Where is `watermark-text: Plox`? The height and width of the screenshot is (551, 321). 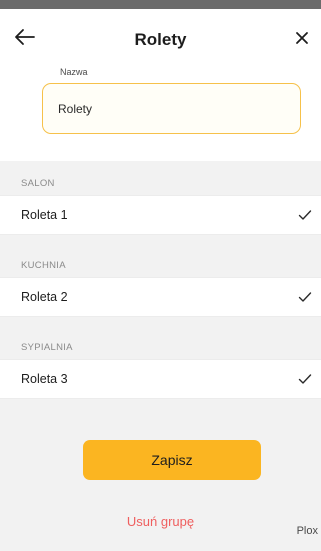
watermark-text: Plox is located at coordinates (307, 531).